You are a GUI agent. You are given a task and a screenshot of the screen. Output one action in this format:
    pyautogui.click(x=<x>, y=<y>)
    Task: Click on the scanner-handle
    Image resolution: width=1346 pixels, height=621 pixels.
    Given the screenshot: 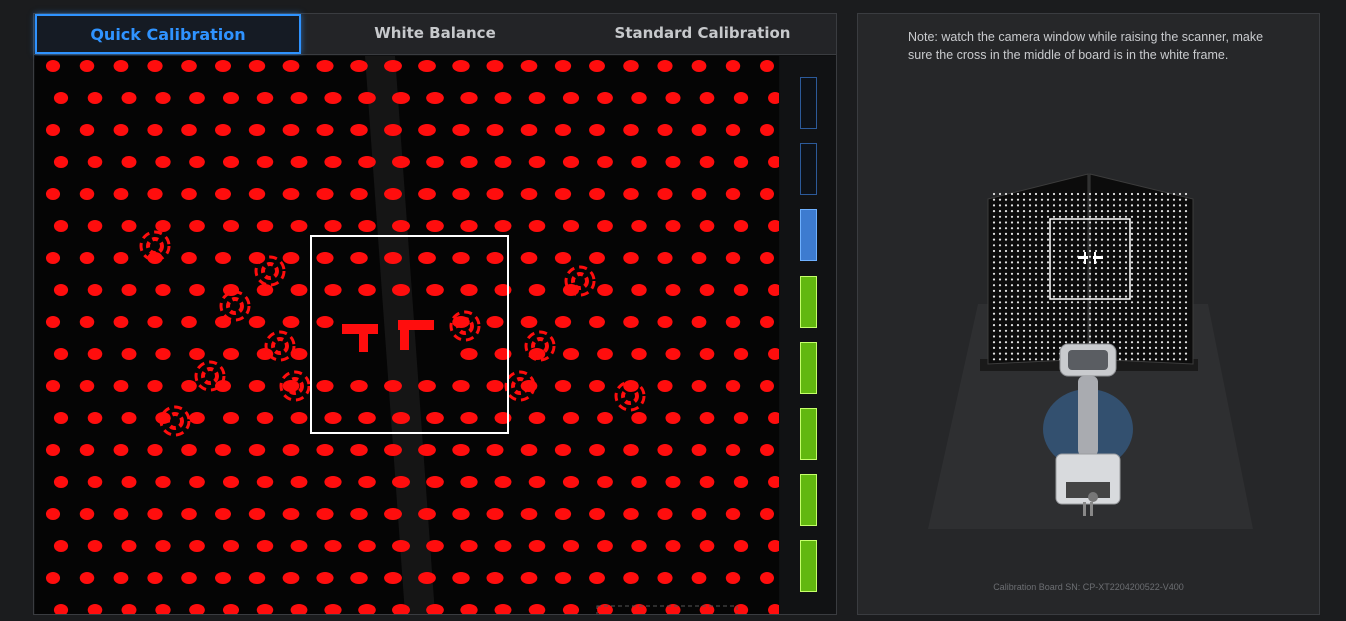 What is the action you would take?
    pyautogui.click(x=1088, y=416)
    